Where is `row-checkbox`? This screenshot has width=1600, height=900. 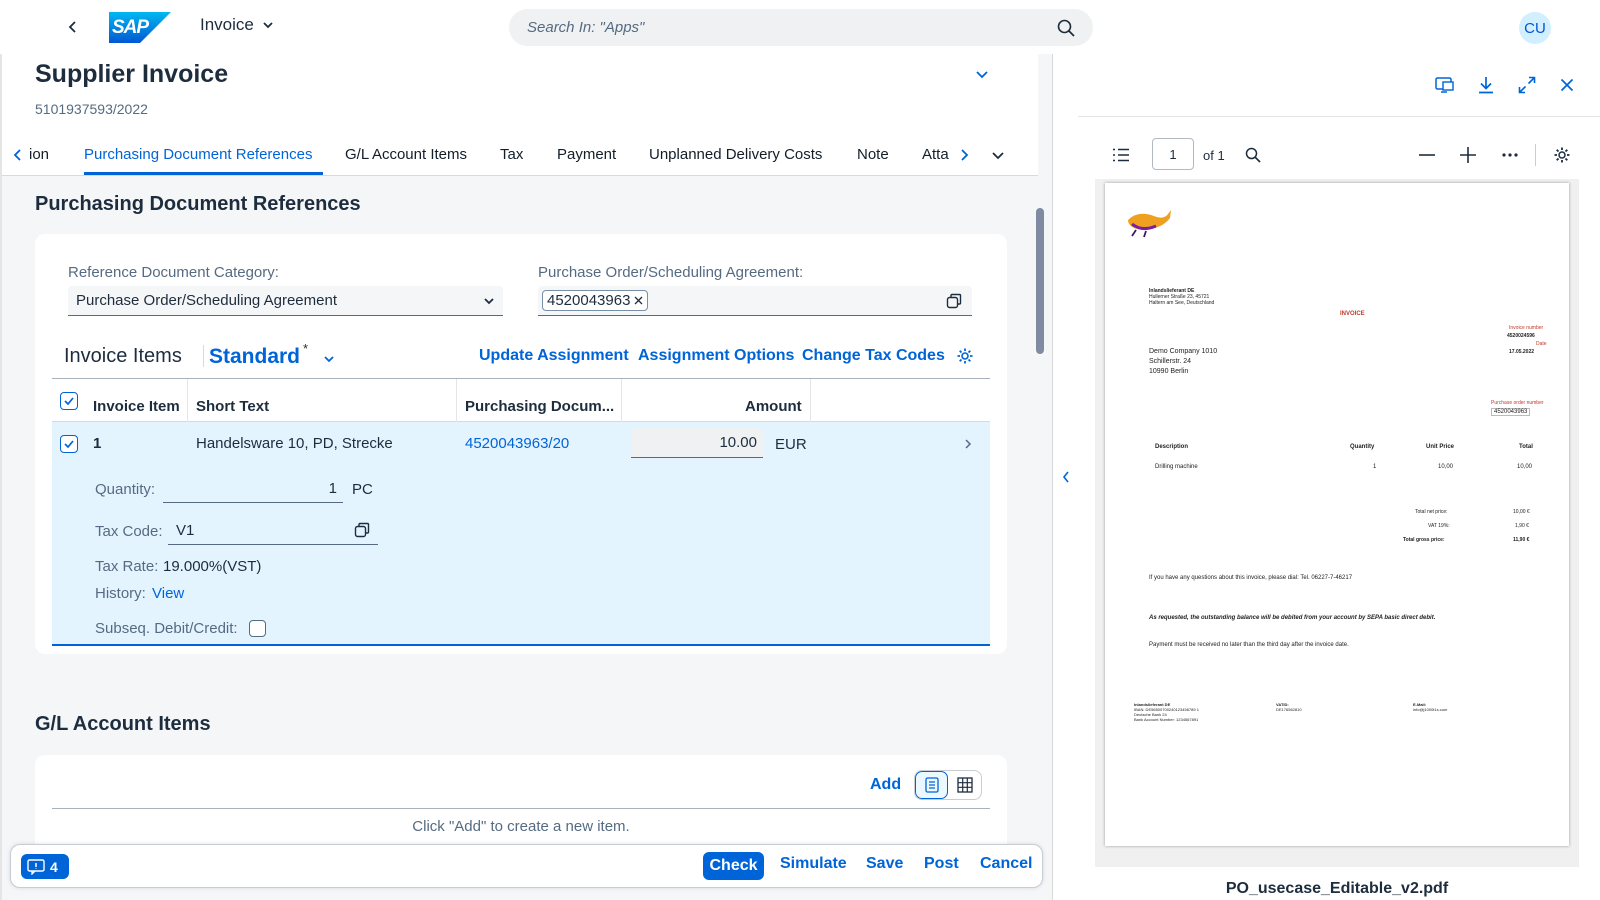 row-checkbox is located at coordinates (69, 444).